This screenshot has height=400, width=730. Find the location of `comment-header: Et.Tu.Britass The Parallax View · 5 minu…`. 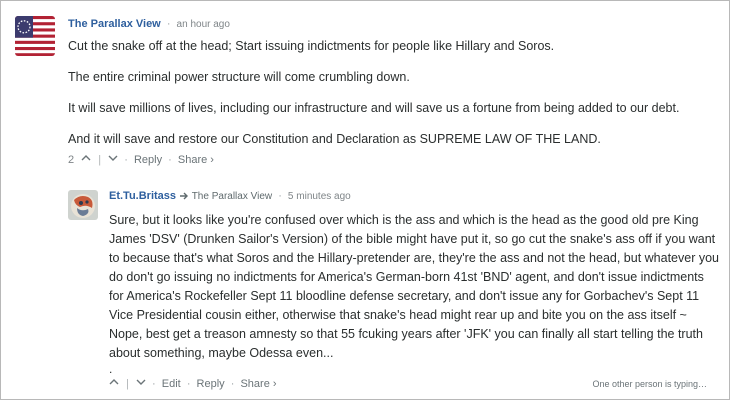

comment-header: Et.Tu.Britass The Parallax View · 5 minu… is located at coordinates (414, 196).